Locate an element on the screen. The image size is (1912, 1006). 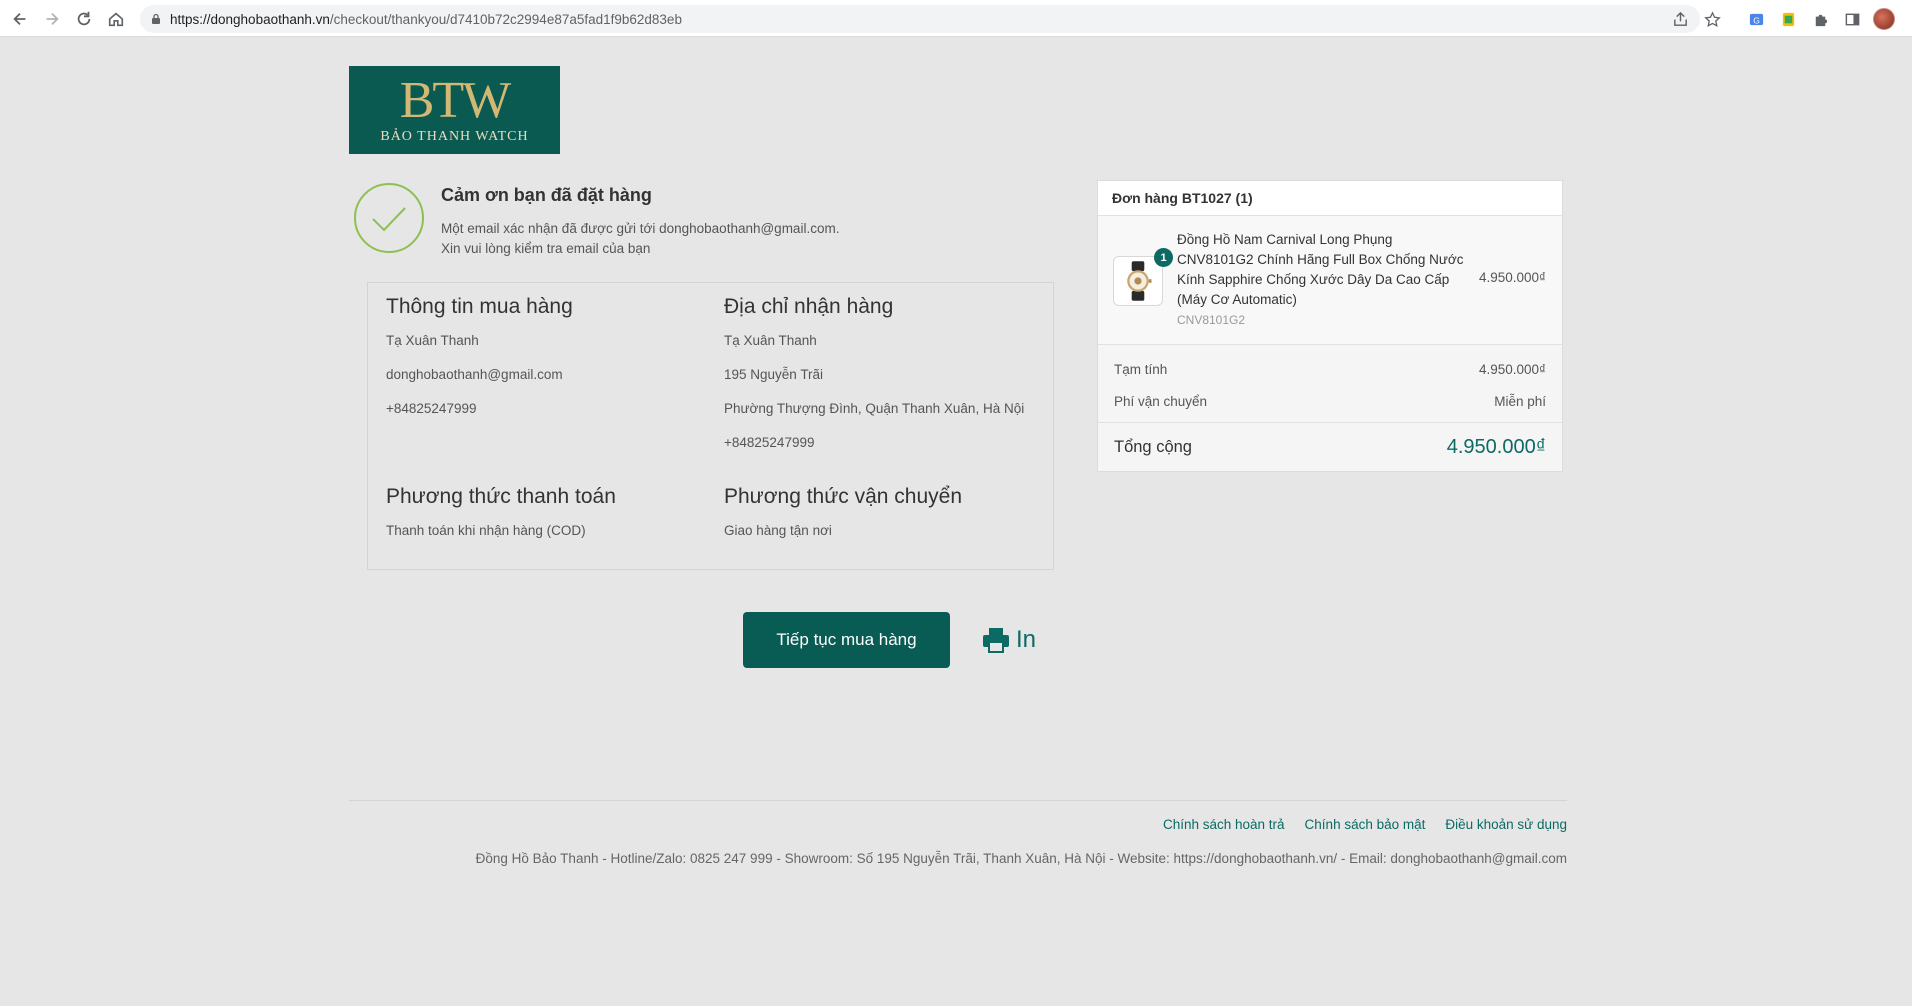
shipping-fee-value: Miễn phí is located at coordinates (1520, 401).